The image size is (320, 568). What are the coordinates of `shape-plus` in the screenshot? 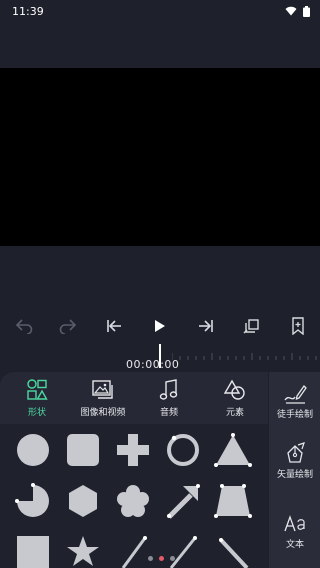 It's located at (133, 450).